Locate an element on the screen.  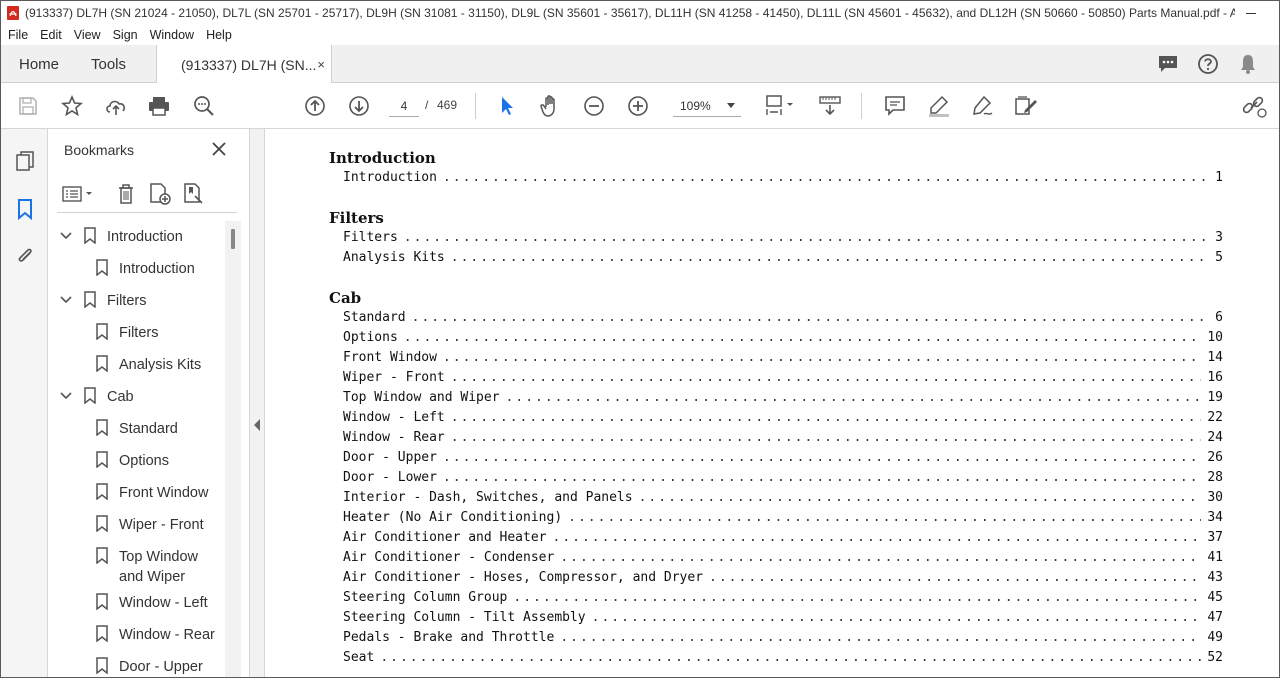
bookmark-item: Options is located at coordinates (132, 461).